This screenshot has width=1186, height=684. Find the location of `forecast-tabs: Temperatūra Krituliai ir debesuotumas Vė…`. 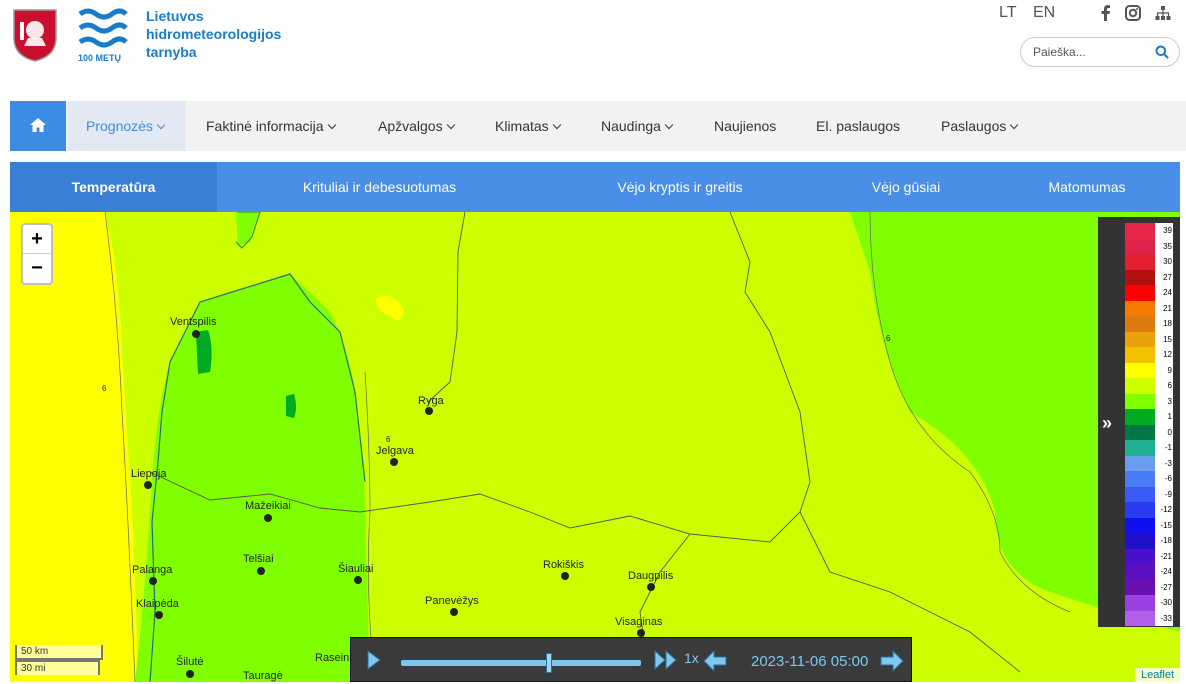

forecast-tabs: Temperatūra Krituliai ir debesuotumas Vė… is located at coordinates (595, 187).